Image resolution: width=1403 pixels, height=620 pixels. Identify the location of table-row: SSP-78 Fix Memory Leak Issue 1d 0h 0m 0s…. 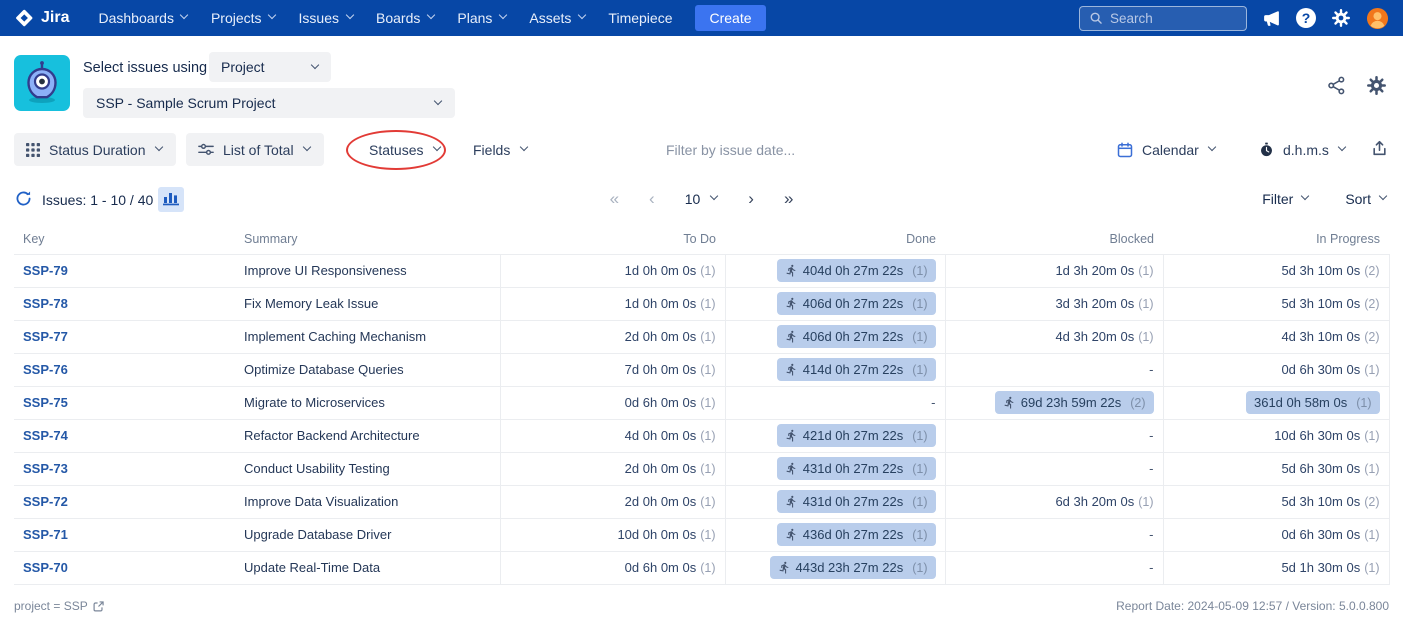
(702, 303).